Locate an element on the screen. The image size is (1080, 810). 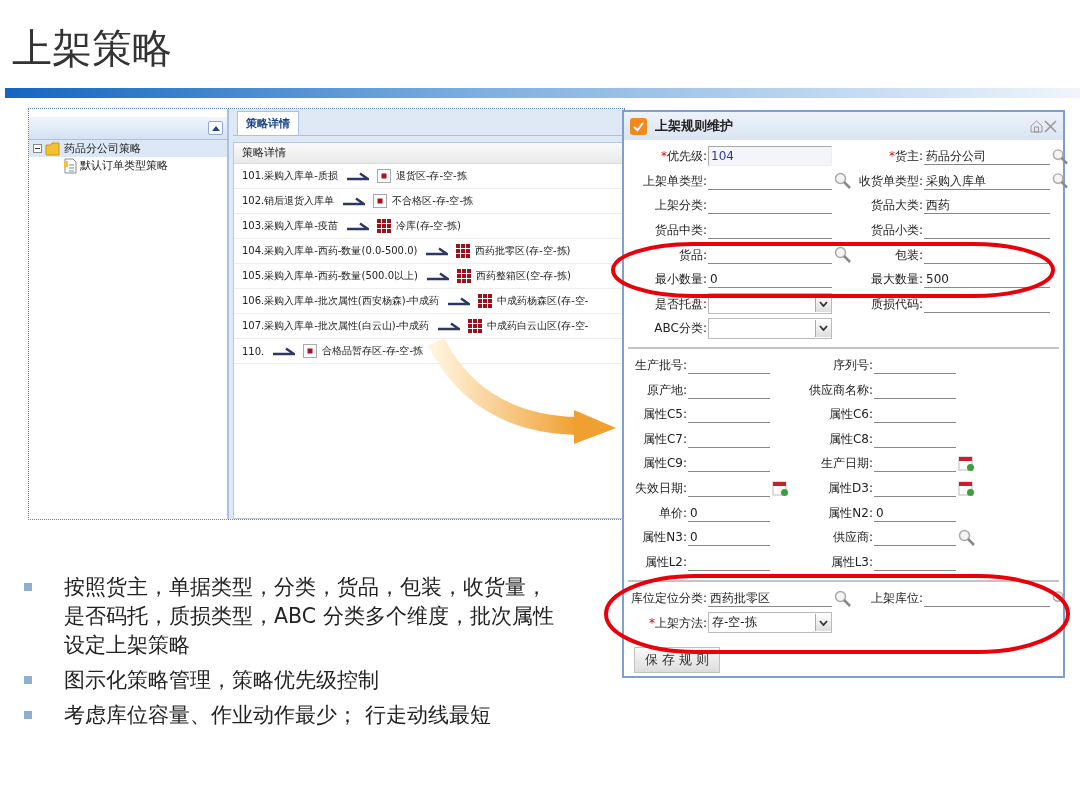
bullet-text: 按照货主，单据类型，分类，货品，包装，收货量， 是否码托，质损类型，ABC 分类多个维度，批次属性 设定上架策略 is located at coordinates (309, 616).